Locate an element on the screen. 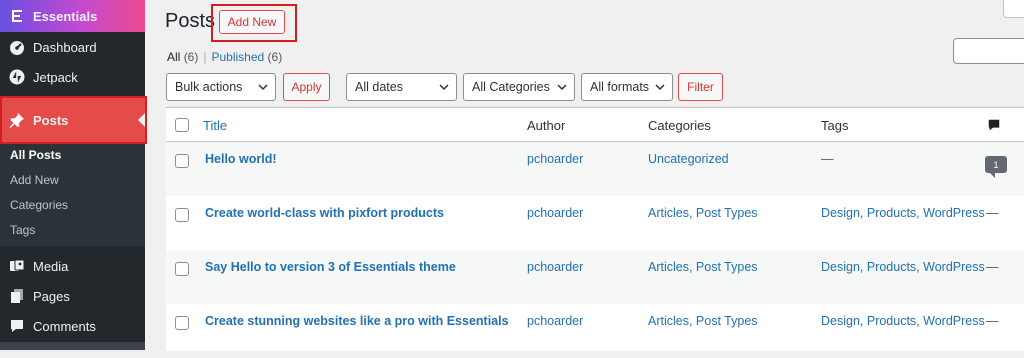 The height and width of the screenshot is (358, 1024). dates-filter-value: All dates is located at coordinates (379, 87).